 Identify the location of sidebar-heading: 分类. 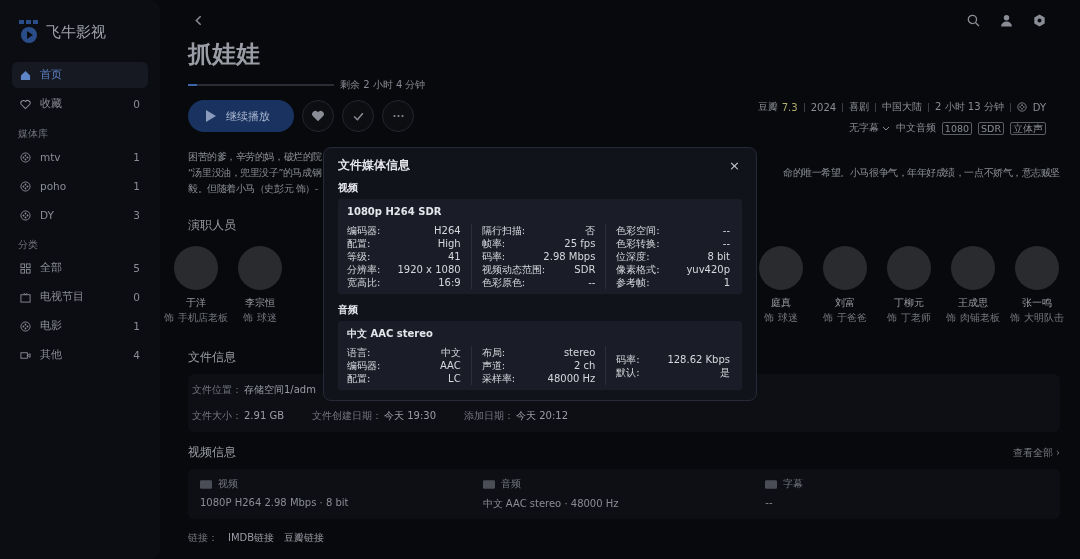
(28, 245).